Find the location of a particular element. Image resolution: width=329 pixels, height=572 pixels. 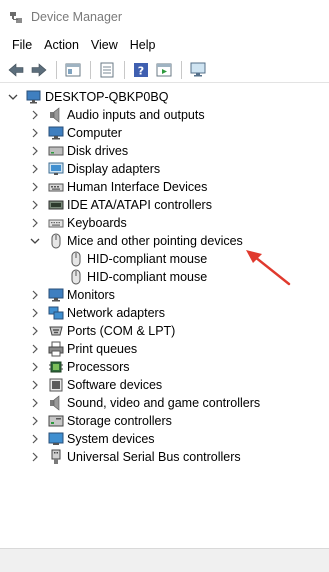

tree-category-label: Mice and other pointing devices is located at coordinates (155, 241).